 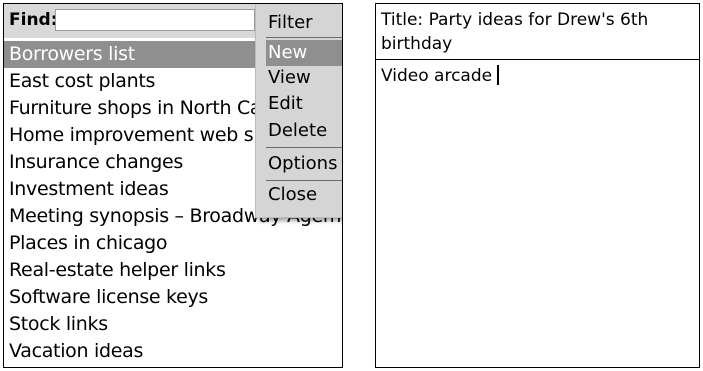 I want to click on menu-item-new: New, so click(x=304, y=53).